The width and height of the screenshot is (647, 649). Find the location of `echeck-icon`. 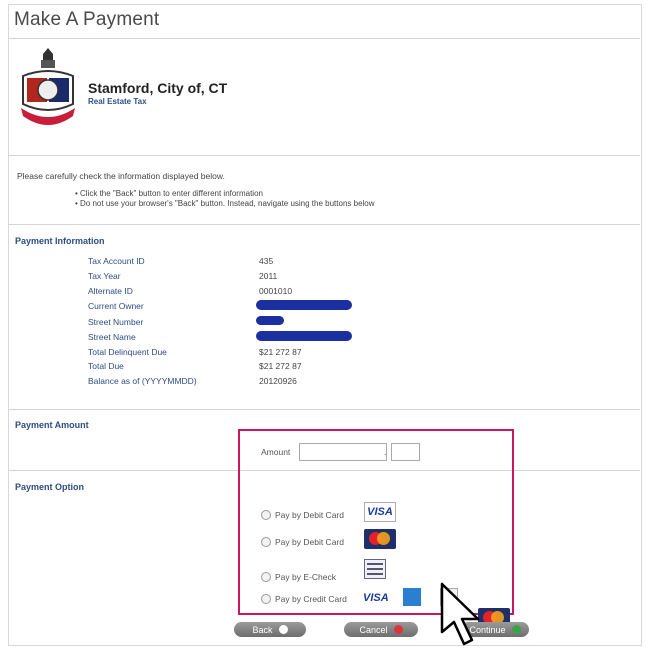

echeck-icon is located at coordinates (375, 569).